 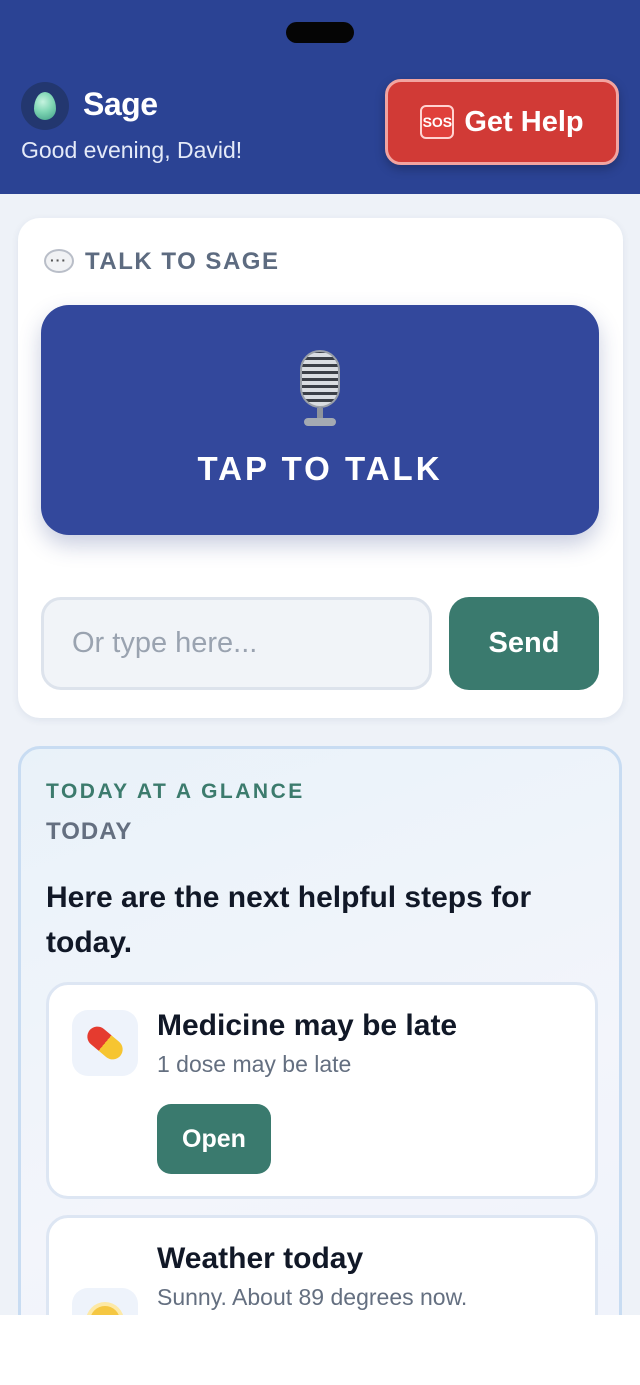 I want to click on app-header: Sage Good evening, David! SOS Get Help, so click(x=320, y=97).